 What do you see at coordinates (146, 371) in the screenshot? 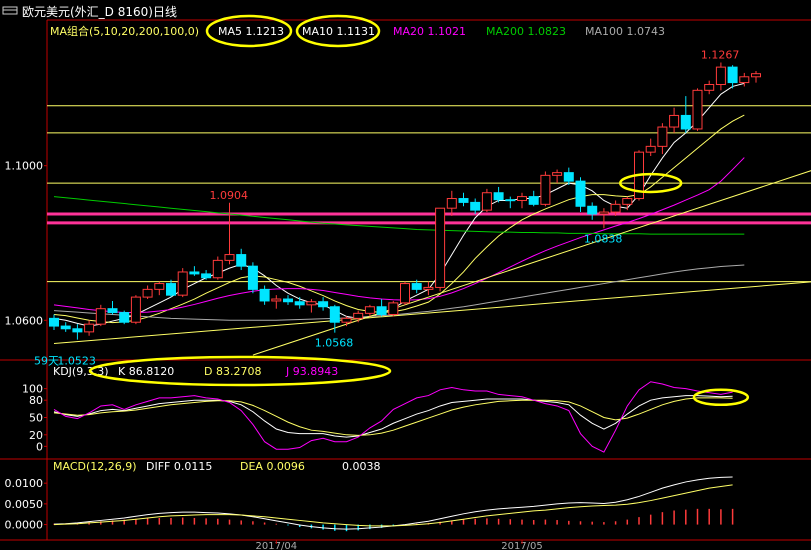
I see `kdj-k-value: K 86.8120` at bounding box center [146, 371].